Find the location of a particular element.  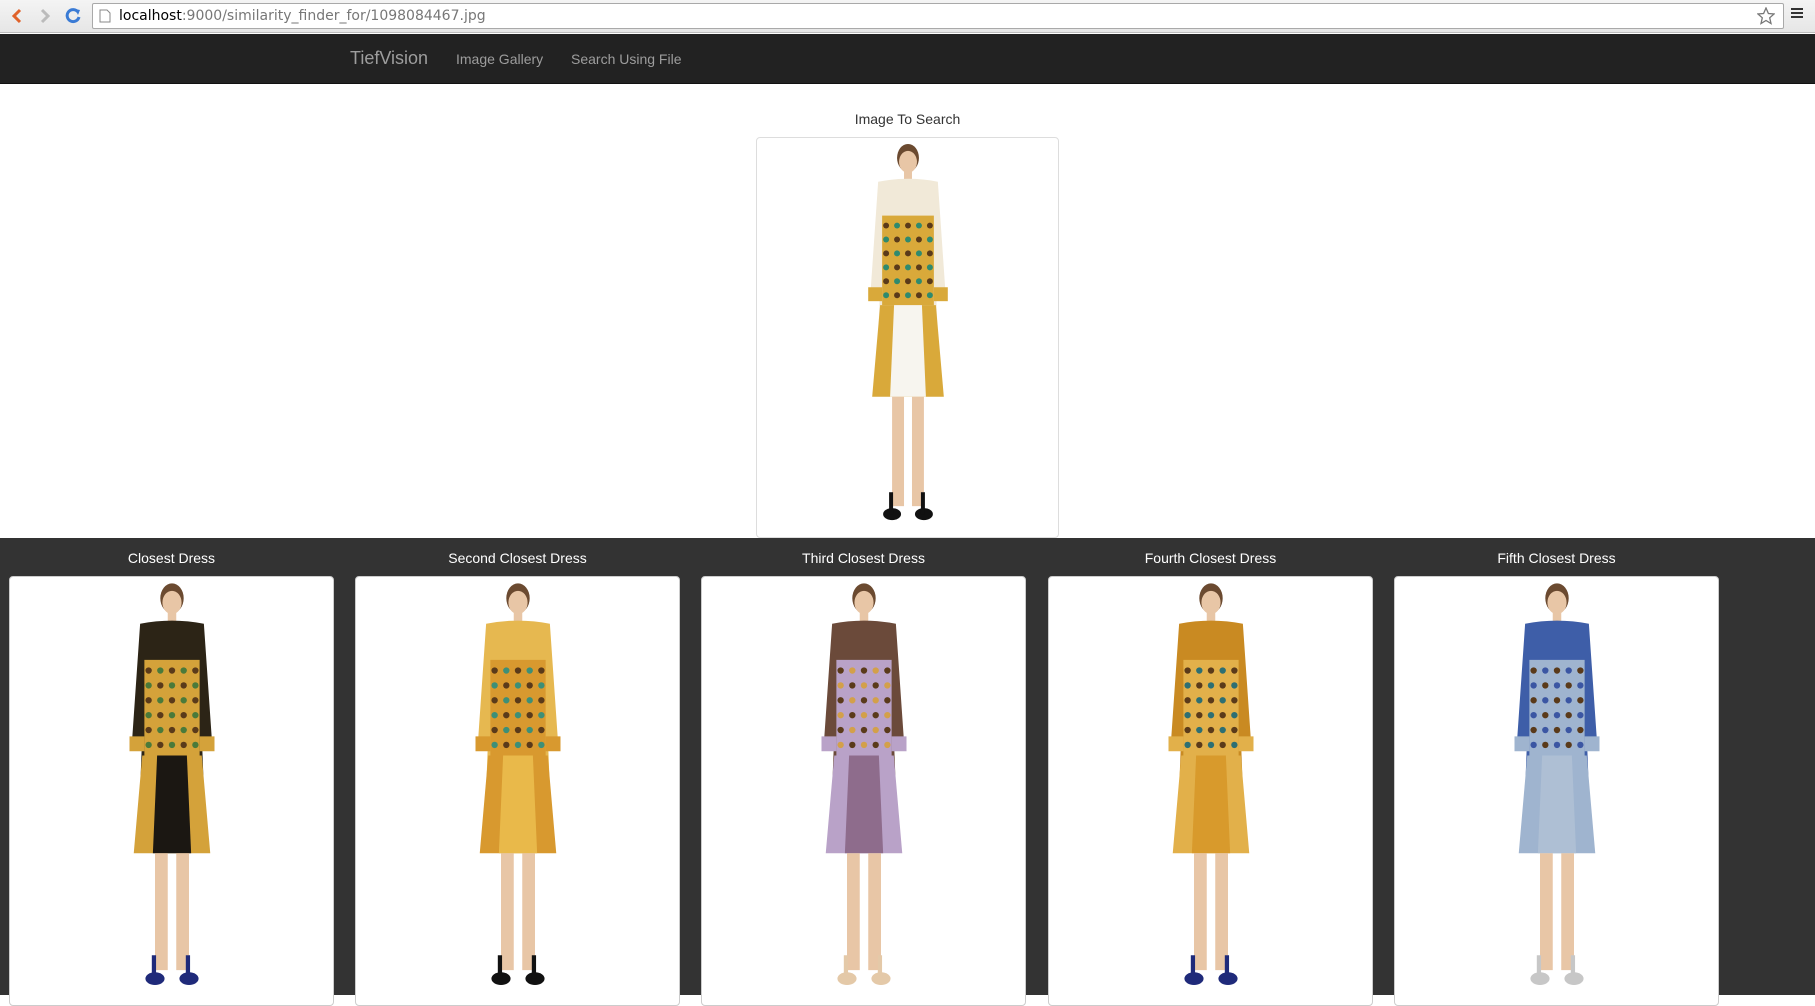

result-second-closest: Second Closest Dress is located at coordinates (517, 772).